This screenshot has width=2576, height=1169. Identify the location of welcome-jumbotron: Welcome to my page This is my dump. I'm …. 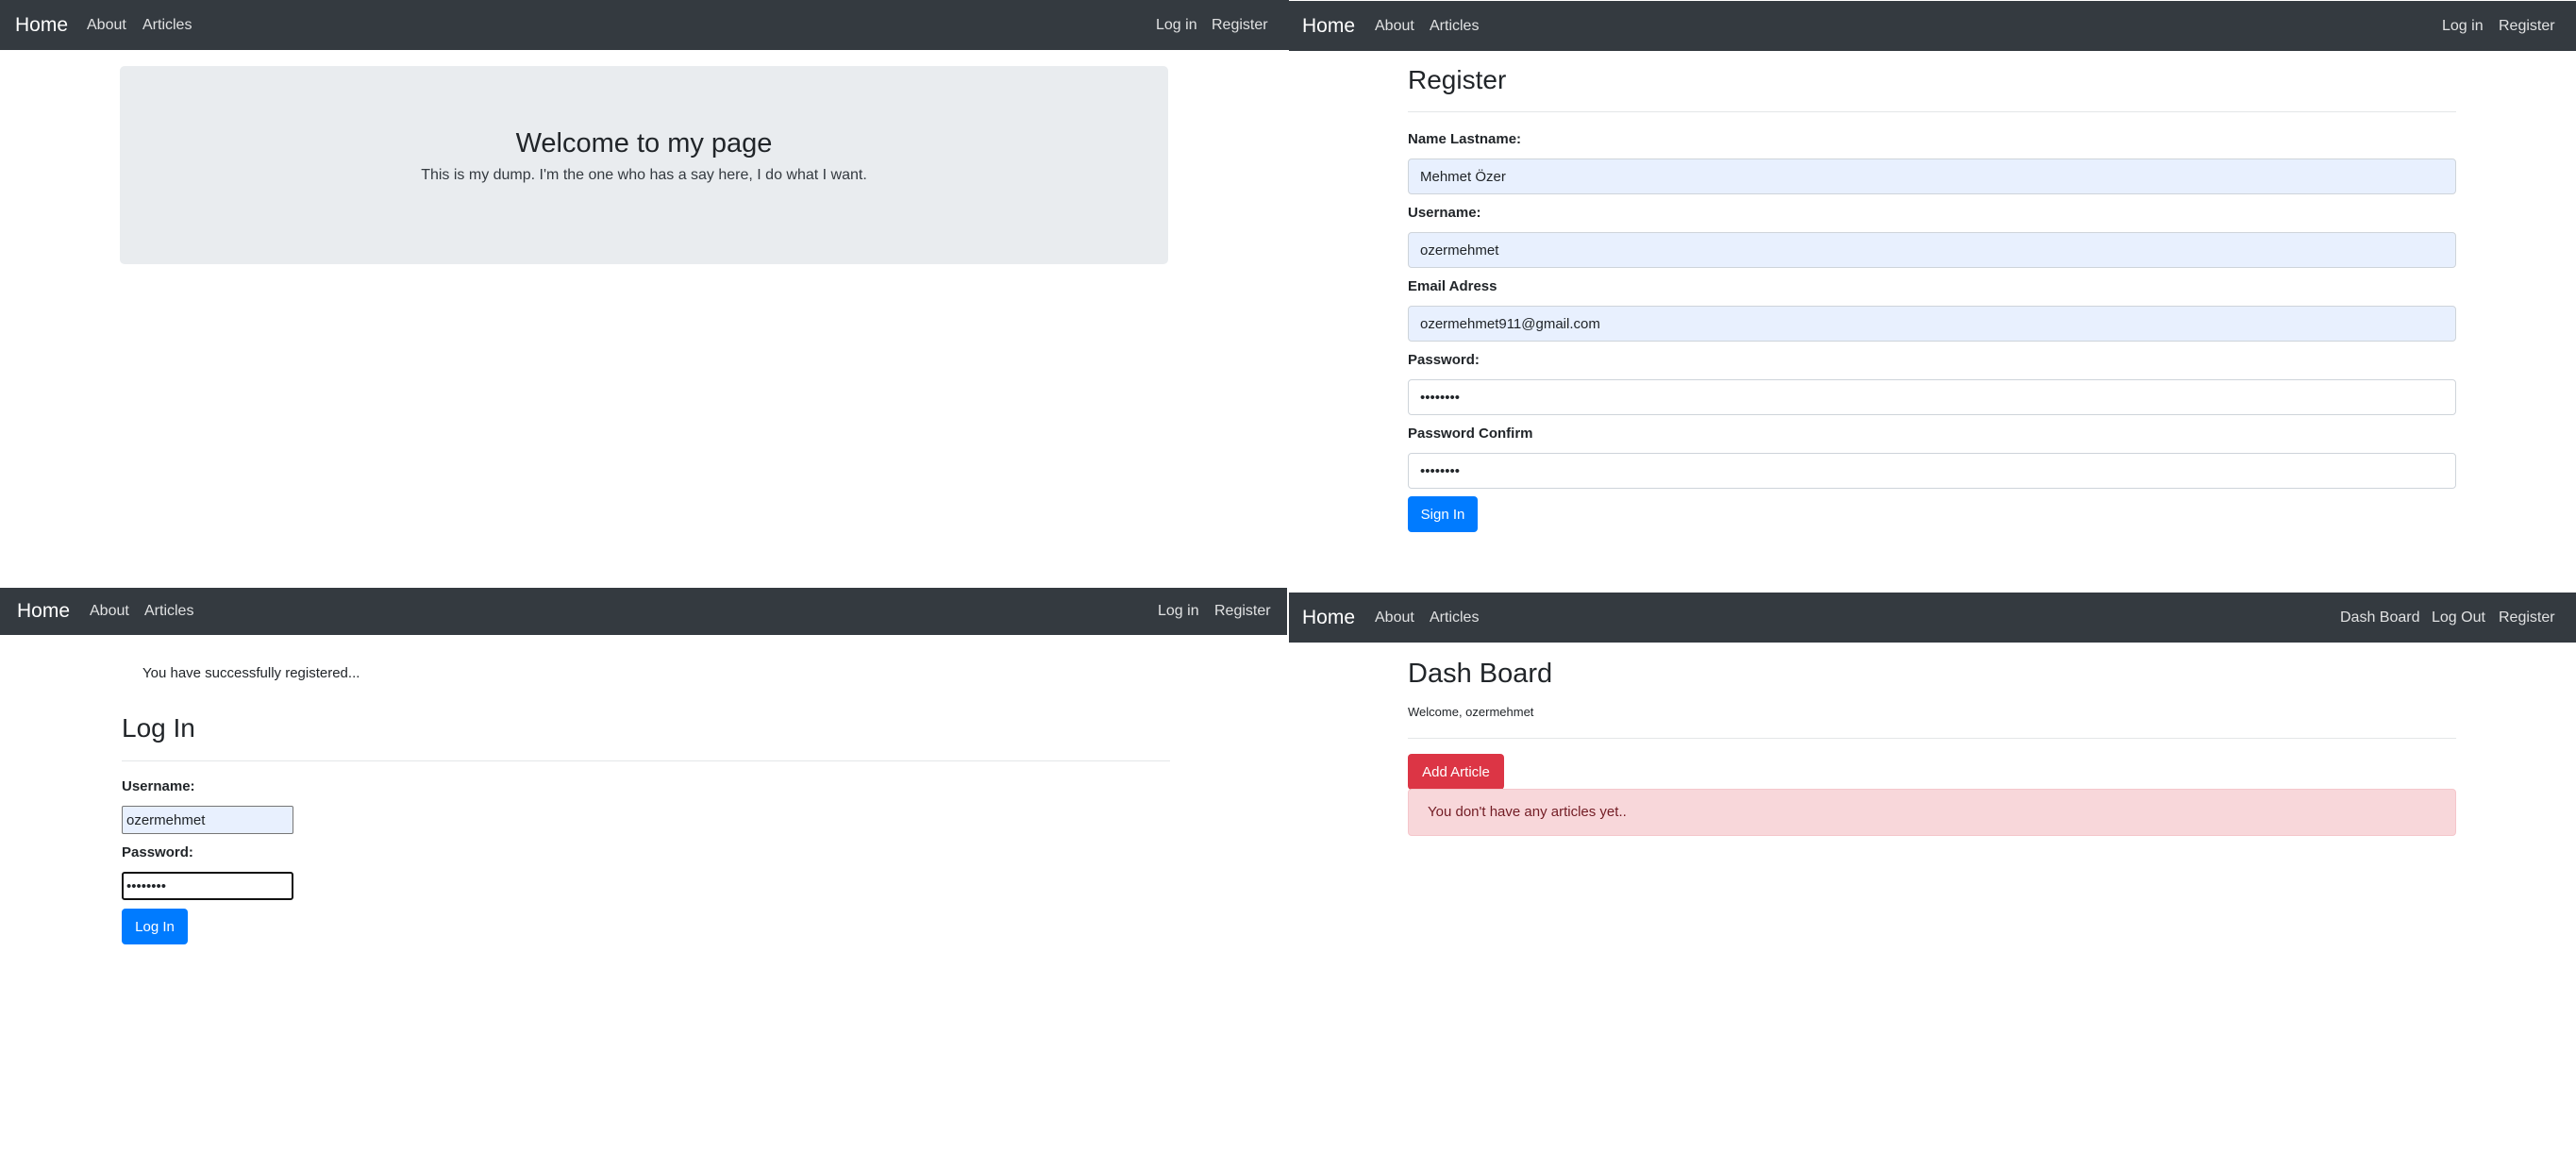
(644, 165).